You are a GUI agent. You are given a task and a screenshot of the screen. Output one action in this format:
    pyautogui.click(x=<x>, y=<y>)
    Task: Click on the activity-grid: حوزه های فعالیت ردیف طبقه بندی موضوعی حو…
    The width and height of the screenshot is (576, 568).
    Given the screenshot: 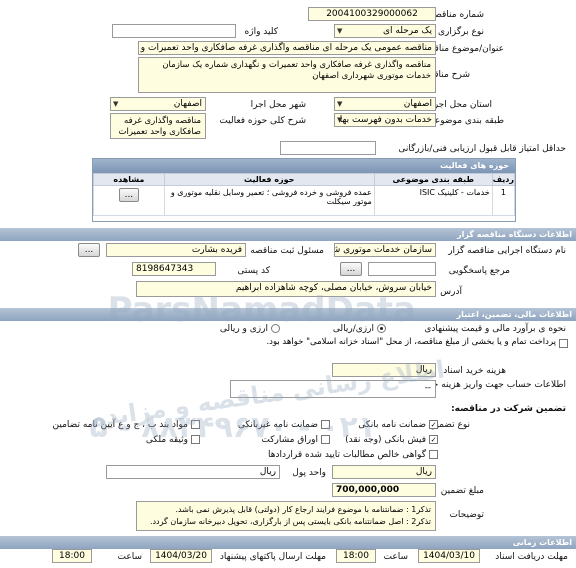 What is the action you would take?
    pyautogui.click(x=304, y=190)
    